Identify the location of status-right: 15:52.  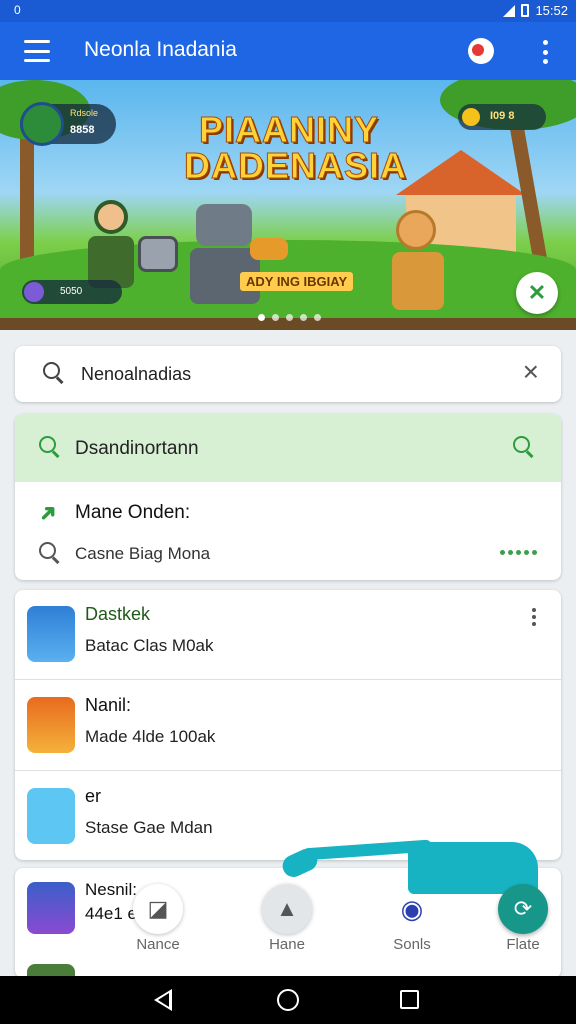
(535, 10).